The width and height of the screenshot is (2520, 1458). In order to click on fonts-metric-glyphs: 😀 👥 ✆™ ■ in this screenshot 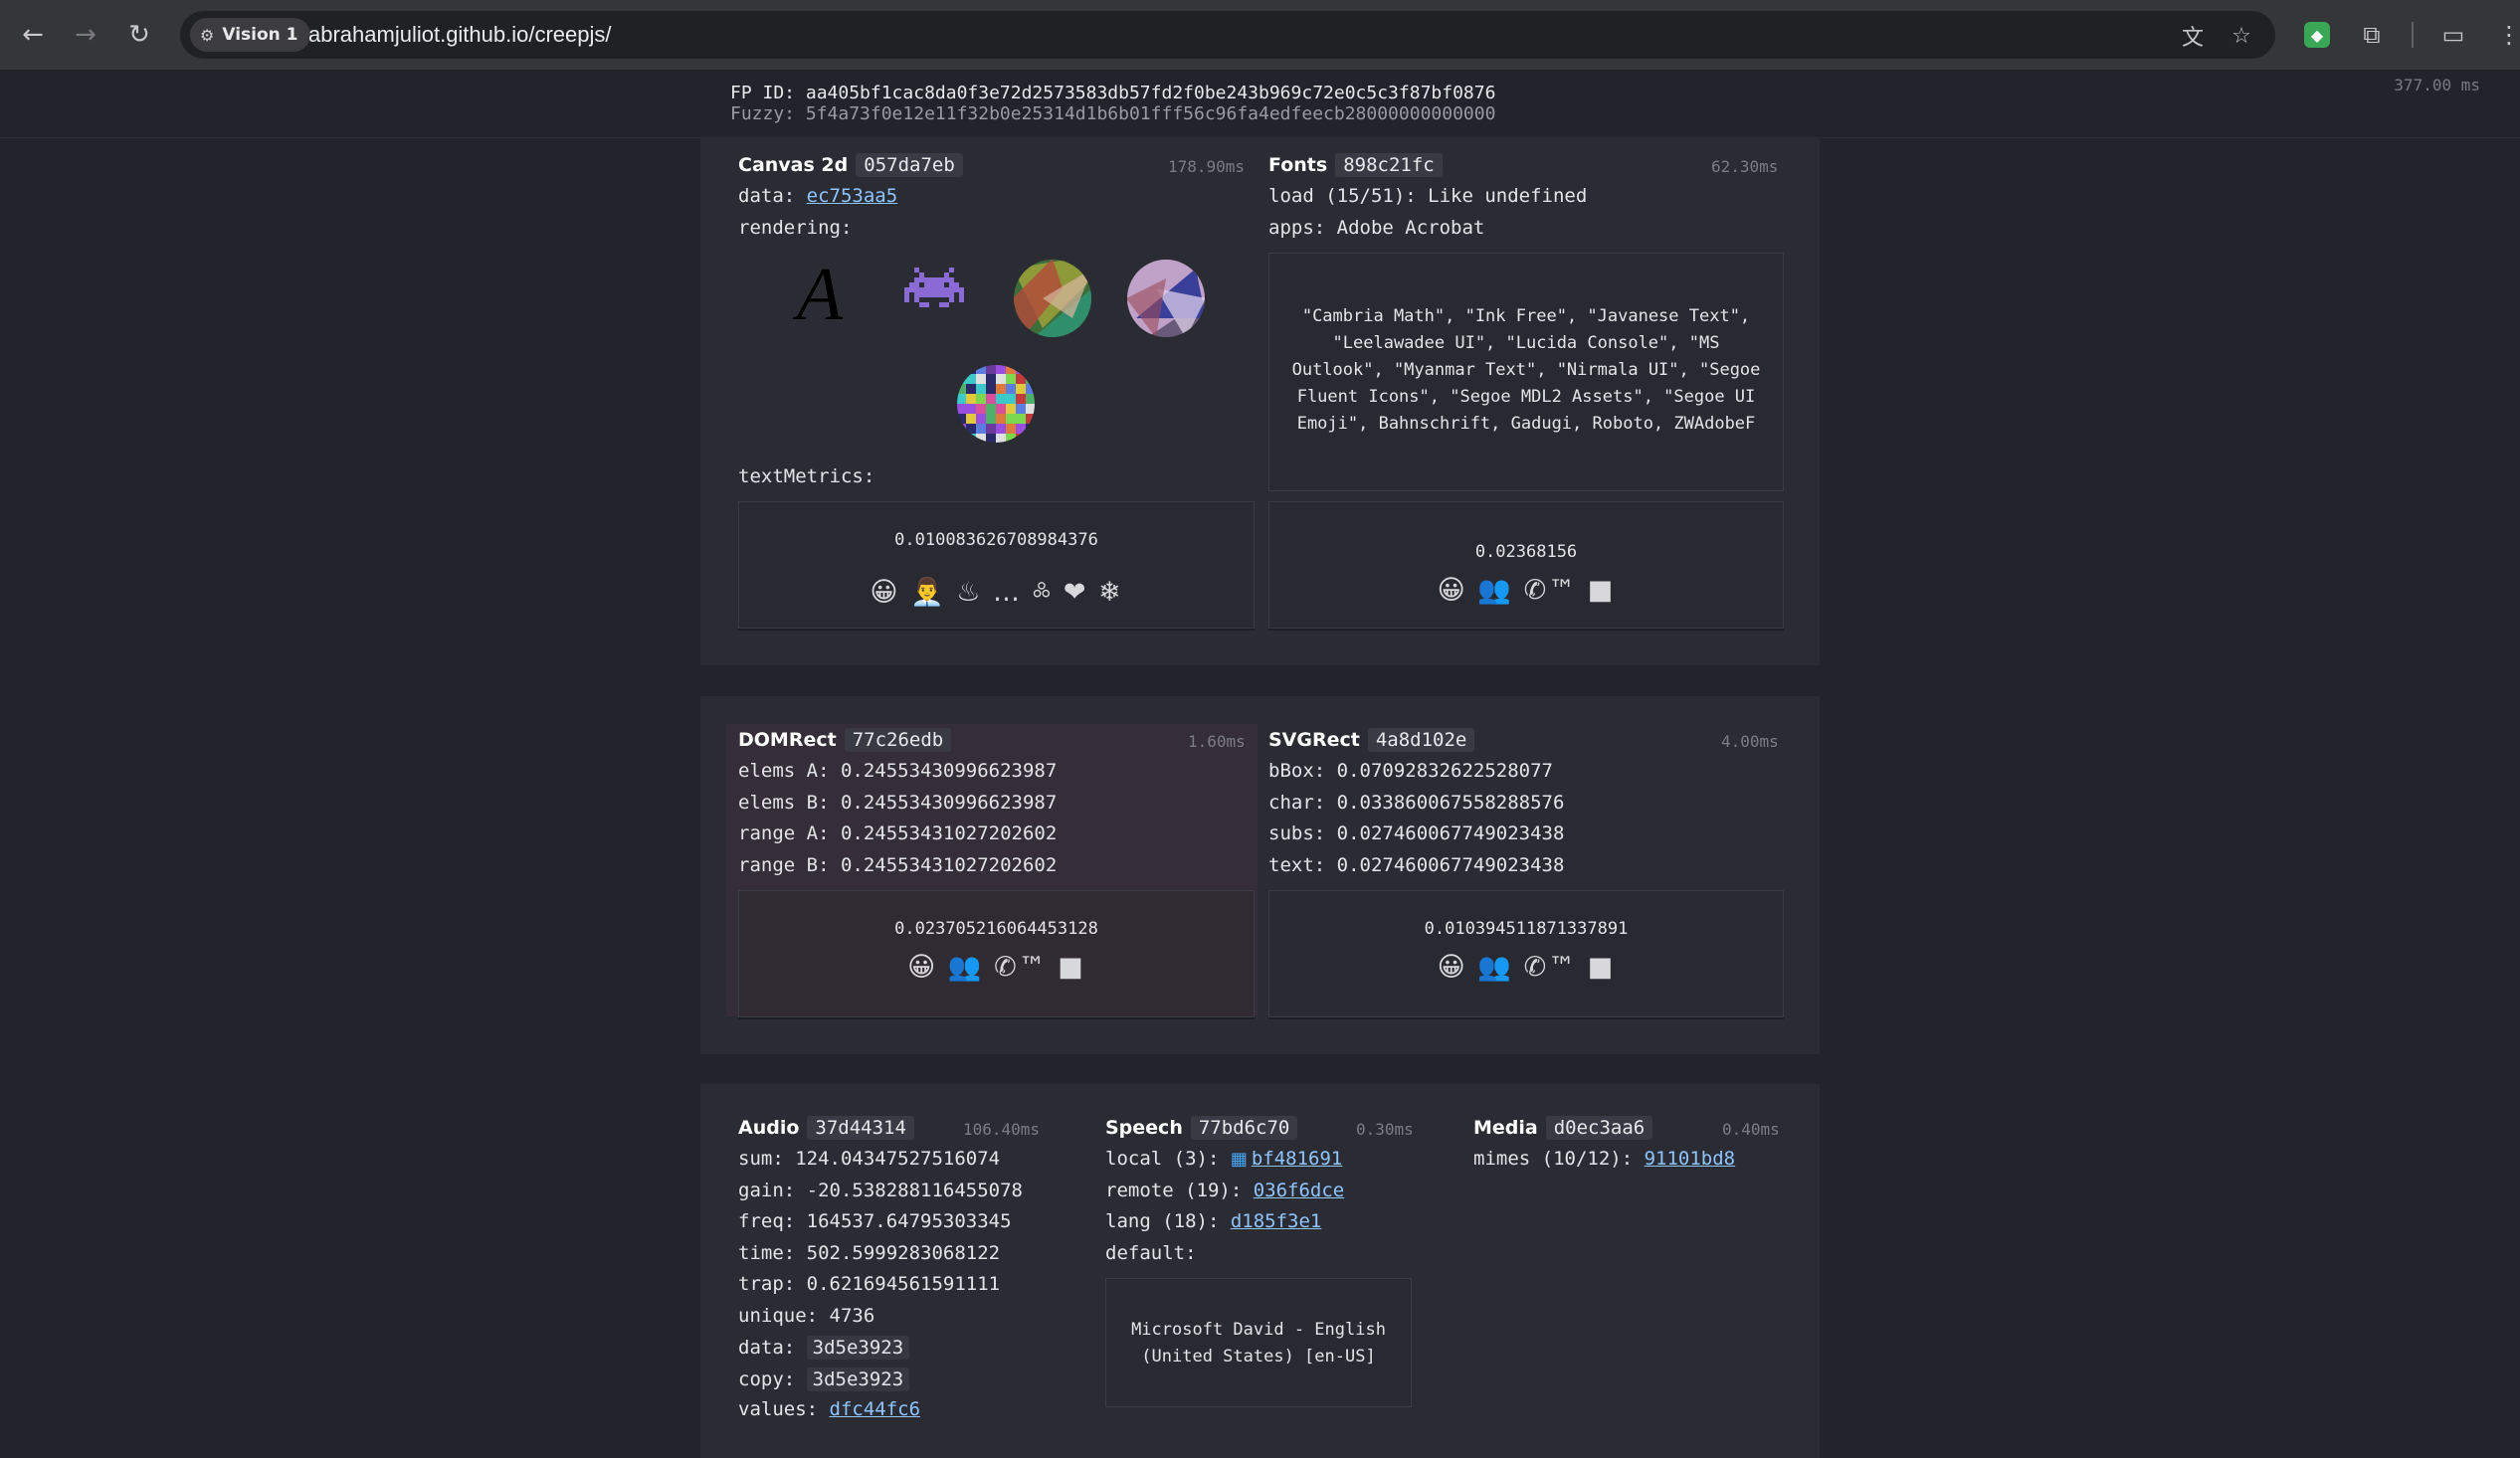, I will do `click(1526, 590)`.